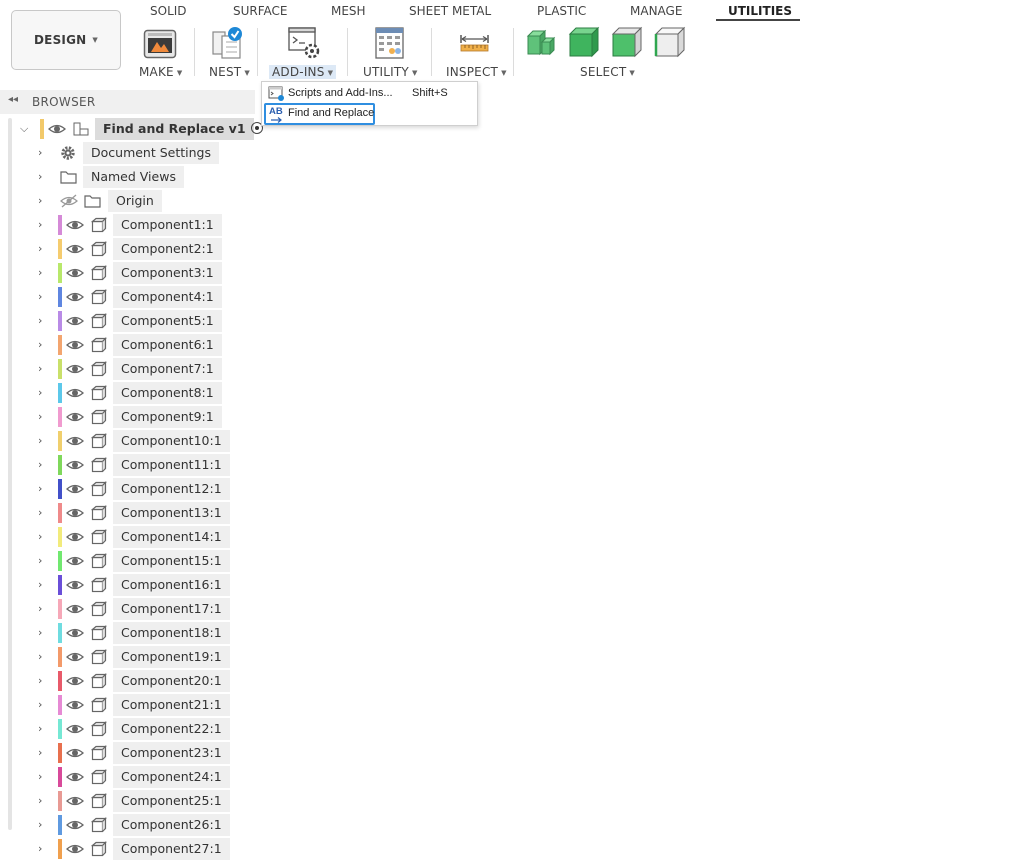 This screenshot has width=1016, height=860. I want to click on utility-table-icon, so click(390, 43).